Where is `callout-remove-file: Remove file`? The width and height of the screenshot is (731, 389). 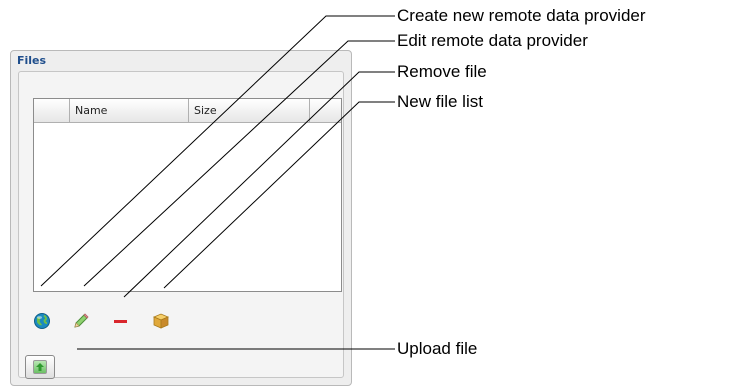 callout-remove-file: Remove file is located at coordinates (442, 71).